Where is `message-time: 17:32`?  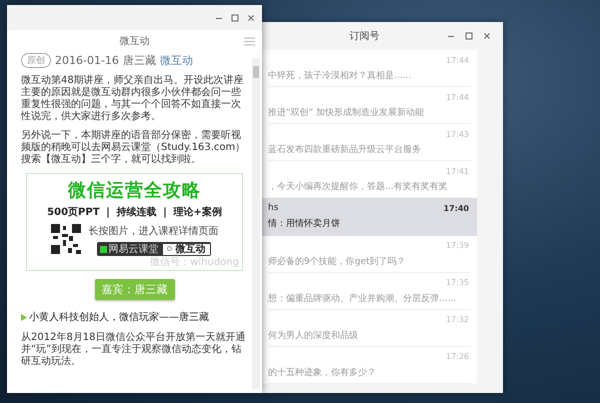 message-time: 17:32 is located at coordinates (458, 319).